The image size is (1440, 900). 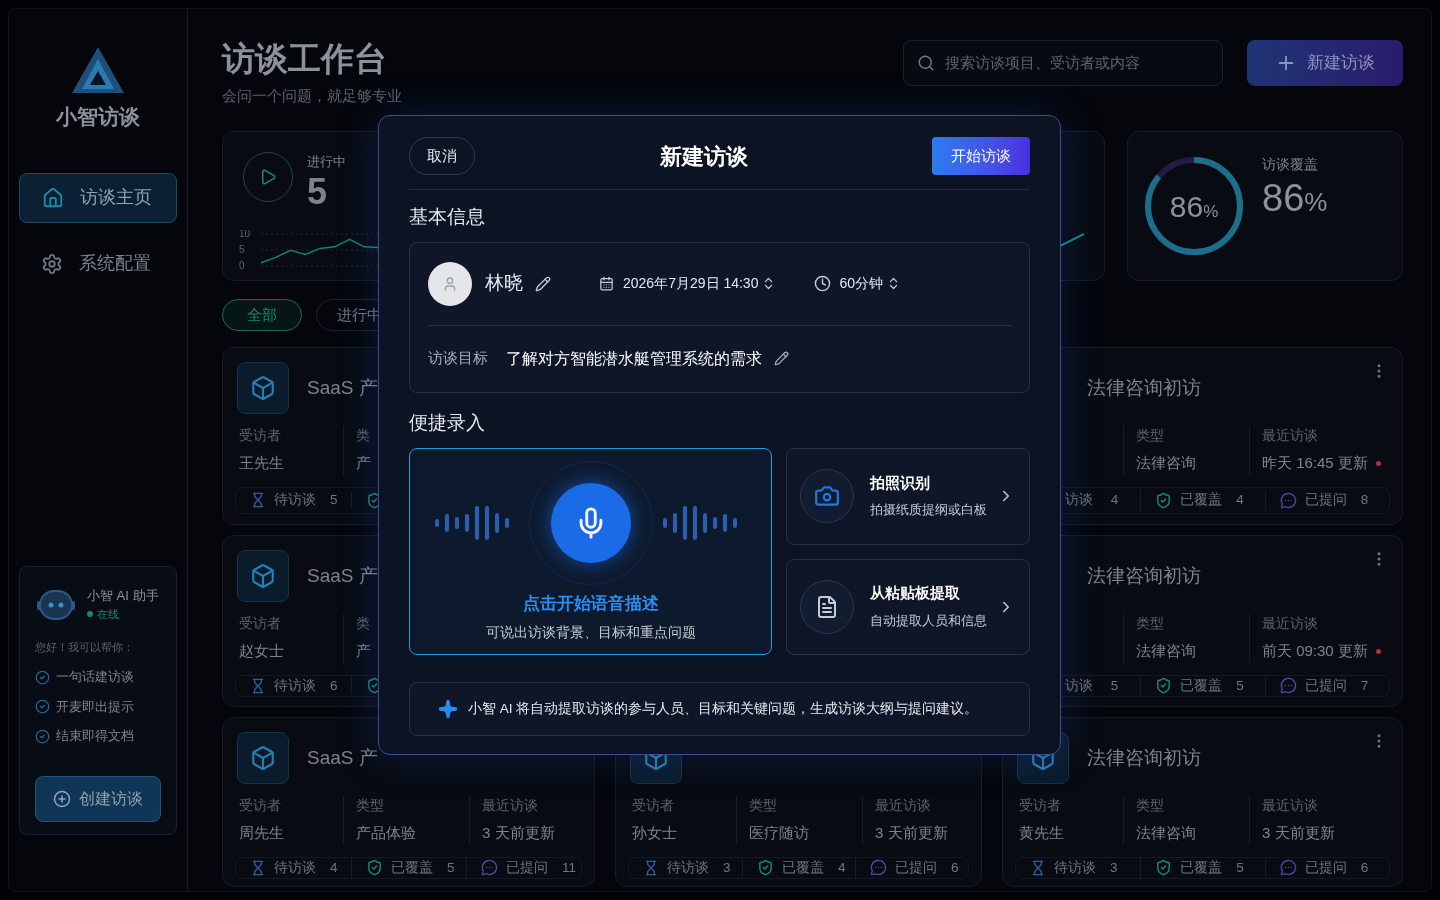 I want to click on ring-unit: %, so click(x=1211, y=211).